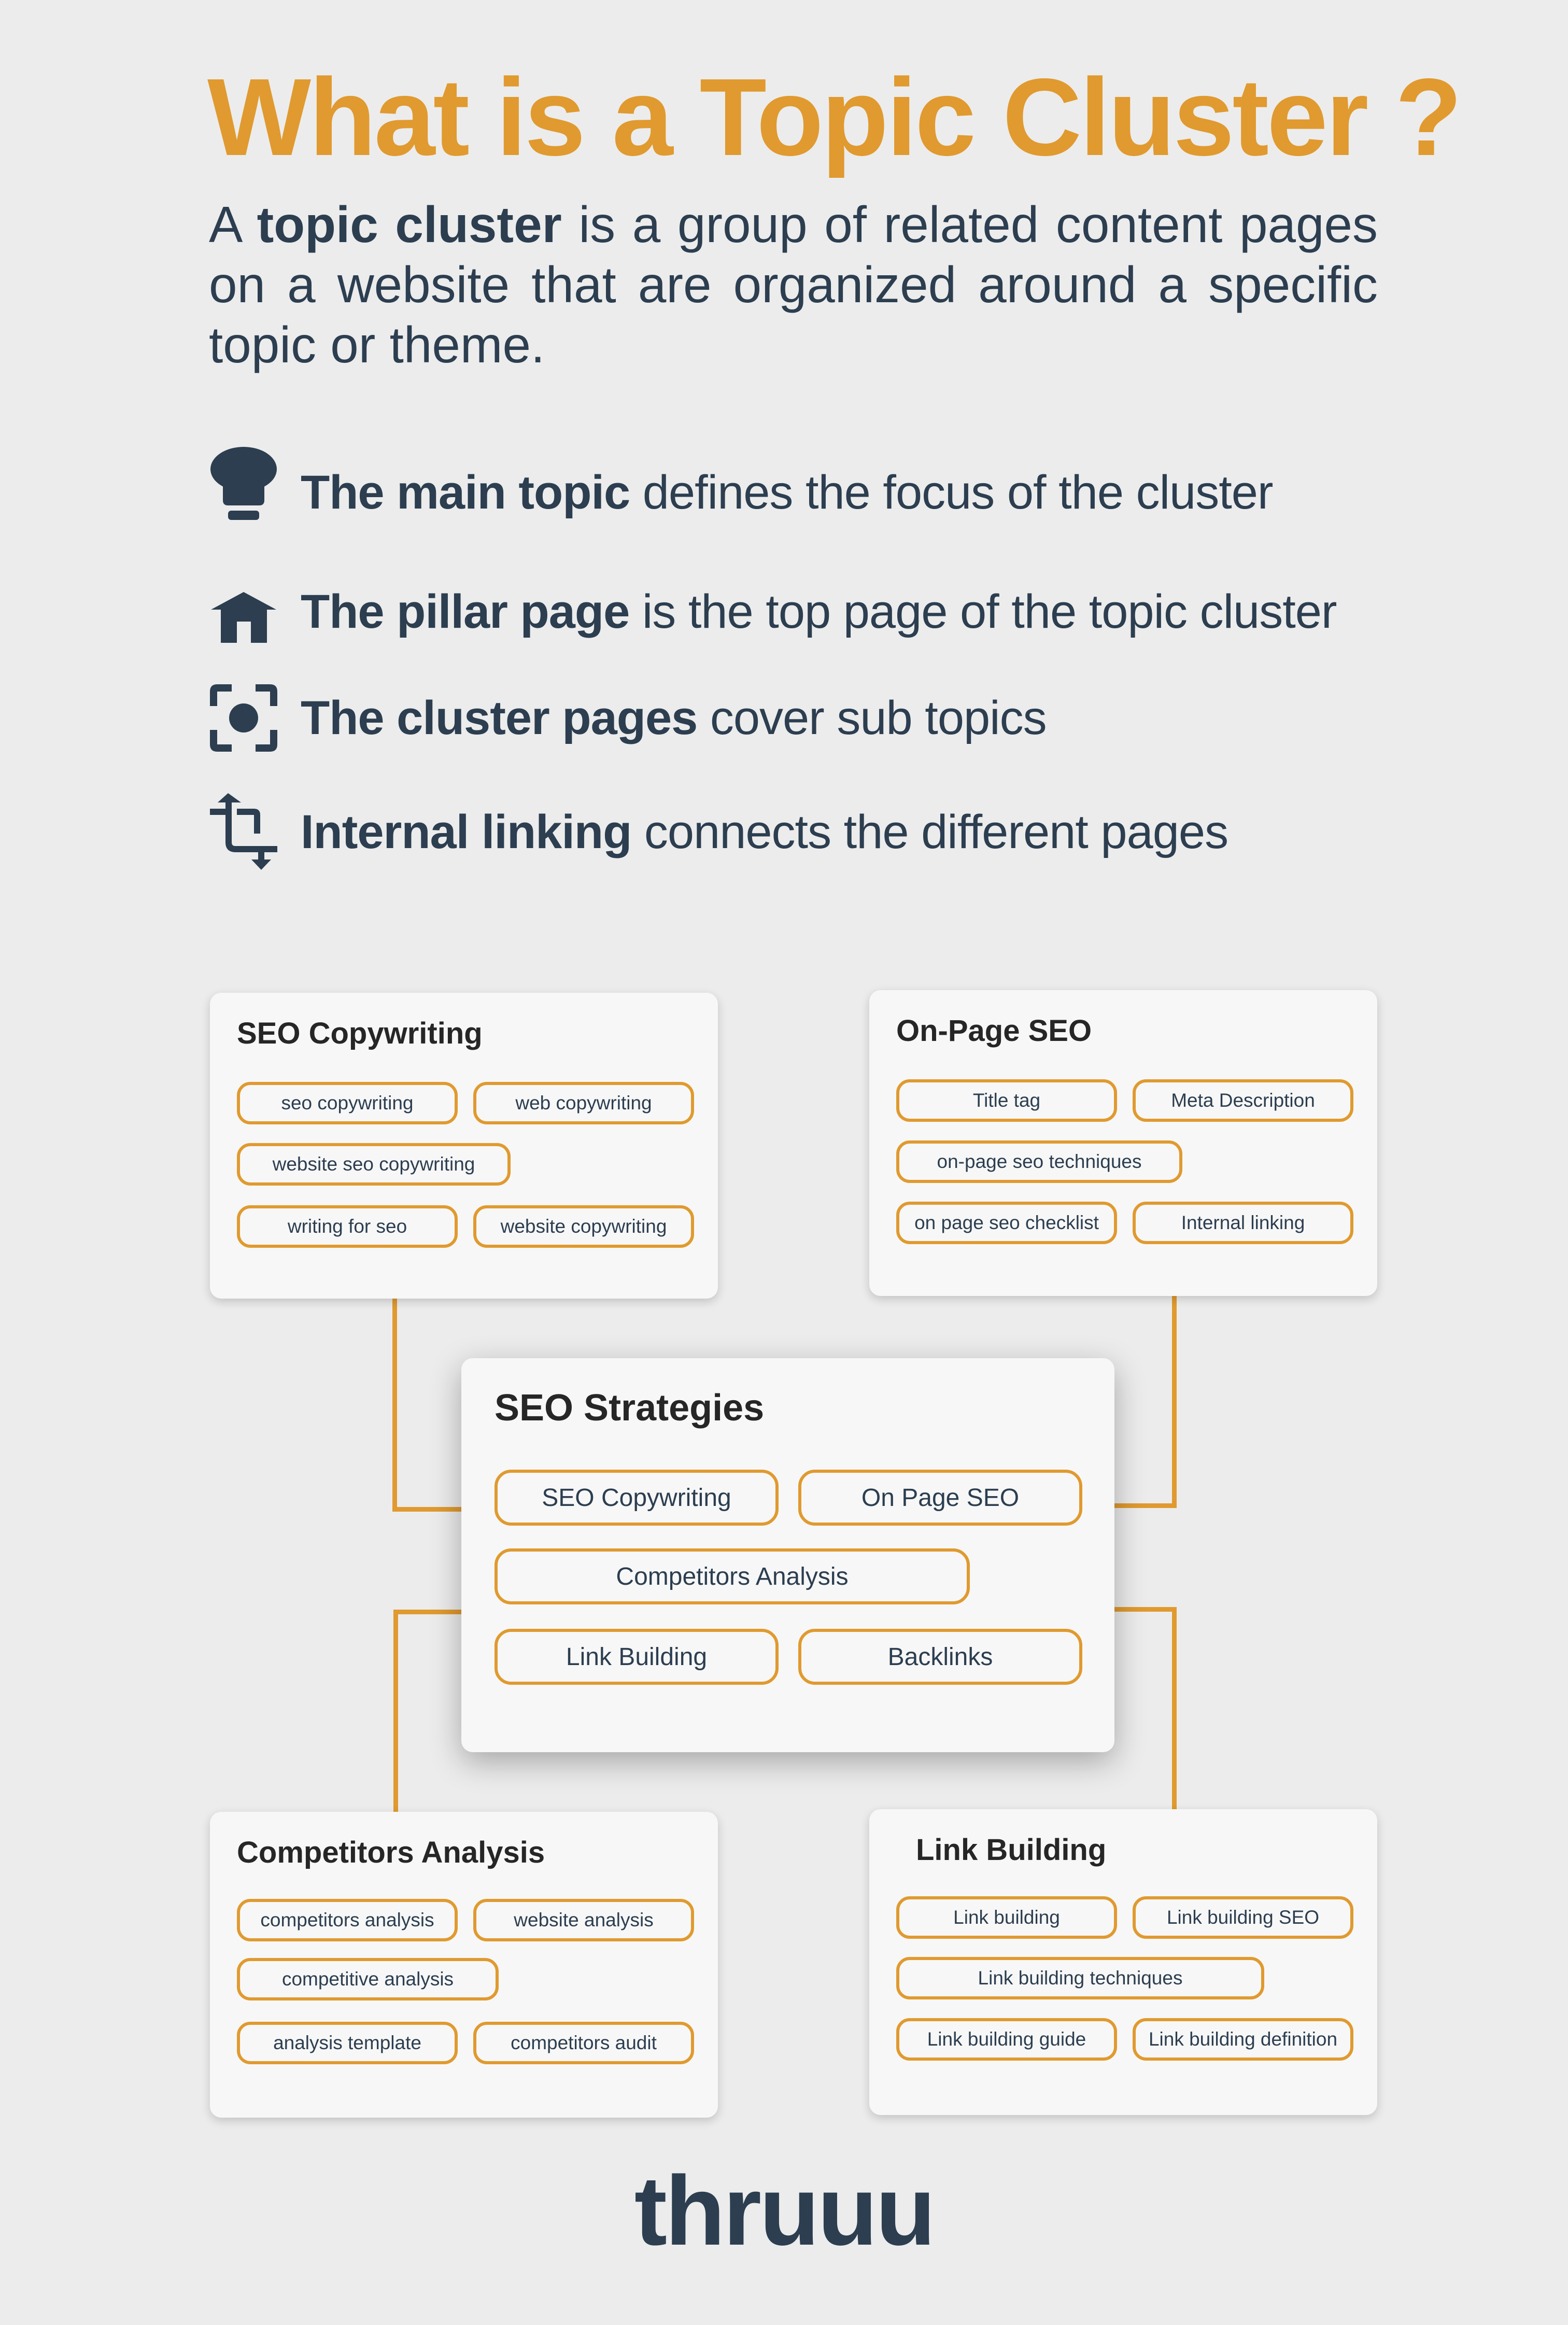 This screenshot has width=1568, height=2325. I want to click on keyword-chip: analysis template, so click(347, 2043).